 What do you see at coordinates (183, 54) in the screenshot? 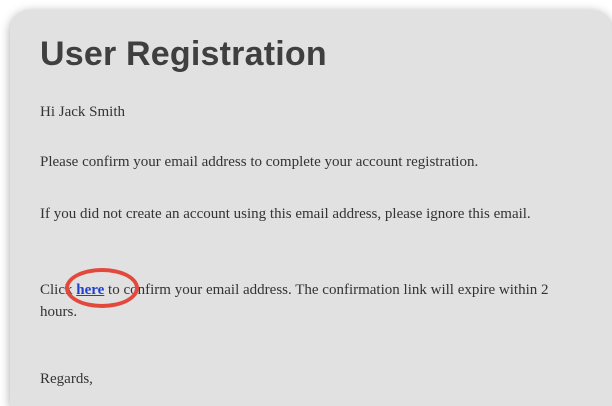
I see `page-title: User Registration` at bounding box center [183, 54].